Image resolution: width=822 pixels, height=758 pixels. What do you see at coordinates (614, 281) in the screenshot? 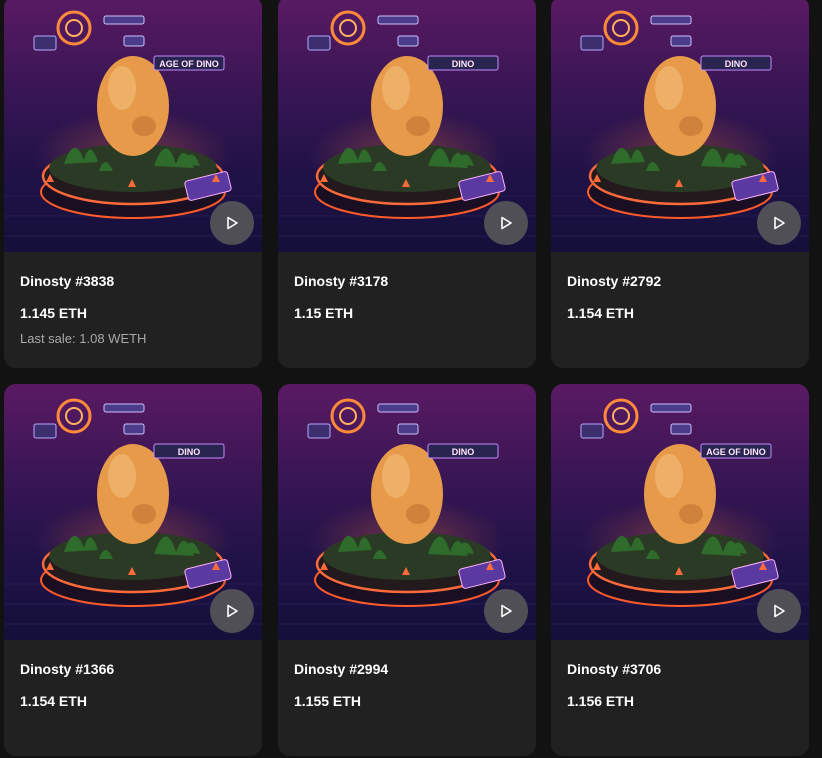
I see `nft-name: Dinosty #2792` at bounding box center [614, 281].